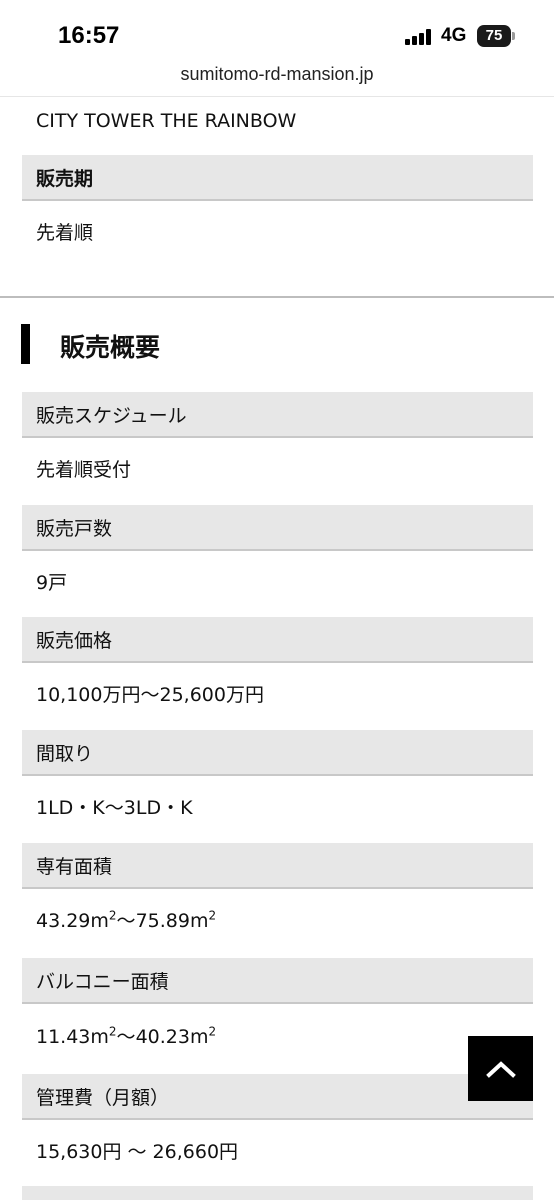  Describe the element at coordinates (114, 808) in the screenshot. I see `row-value-floor-plan: 1LD・K〜3LD・K` at that location.